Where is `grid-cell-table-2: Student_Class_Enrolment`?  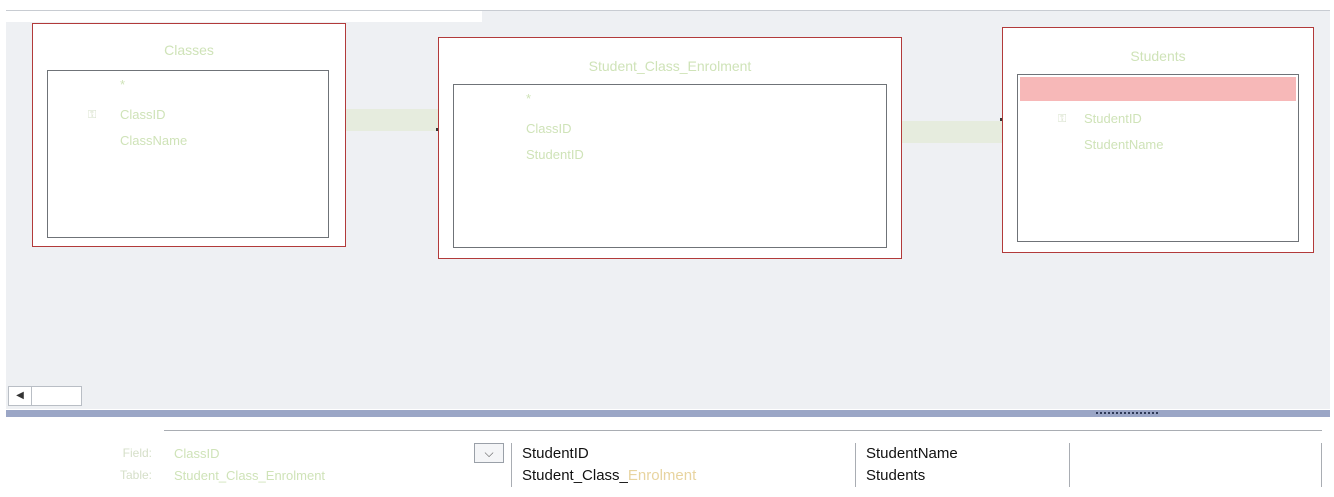
grid-cell-table-2: Student_Class_Enrolment is located at coordinates (684, 476).